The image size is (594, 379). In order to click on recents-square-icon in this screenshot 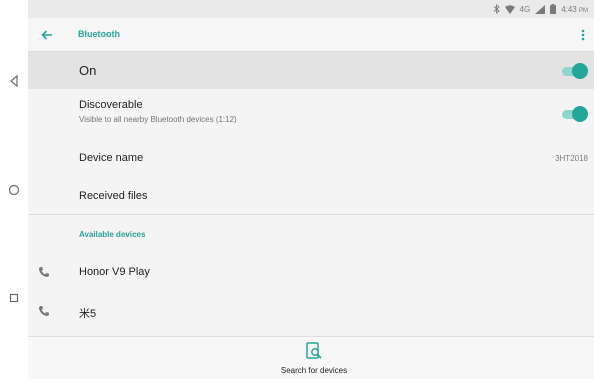, I will do `click(14, 298)`.